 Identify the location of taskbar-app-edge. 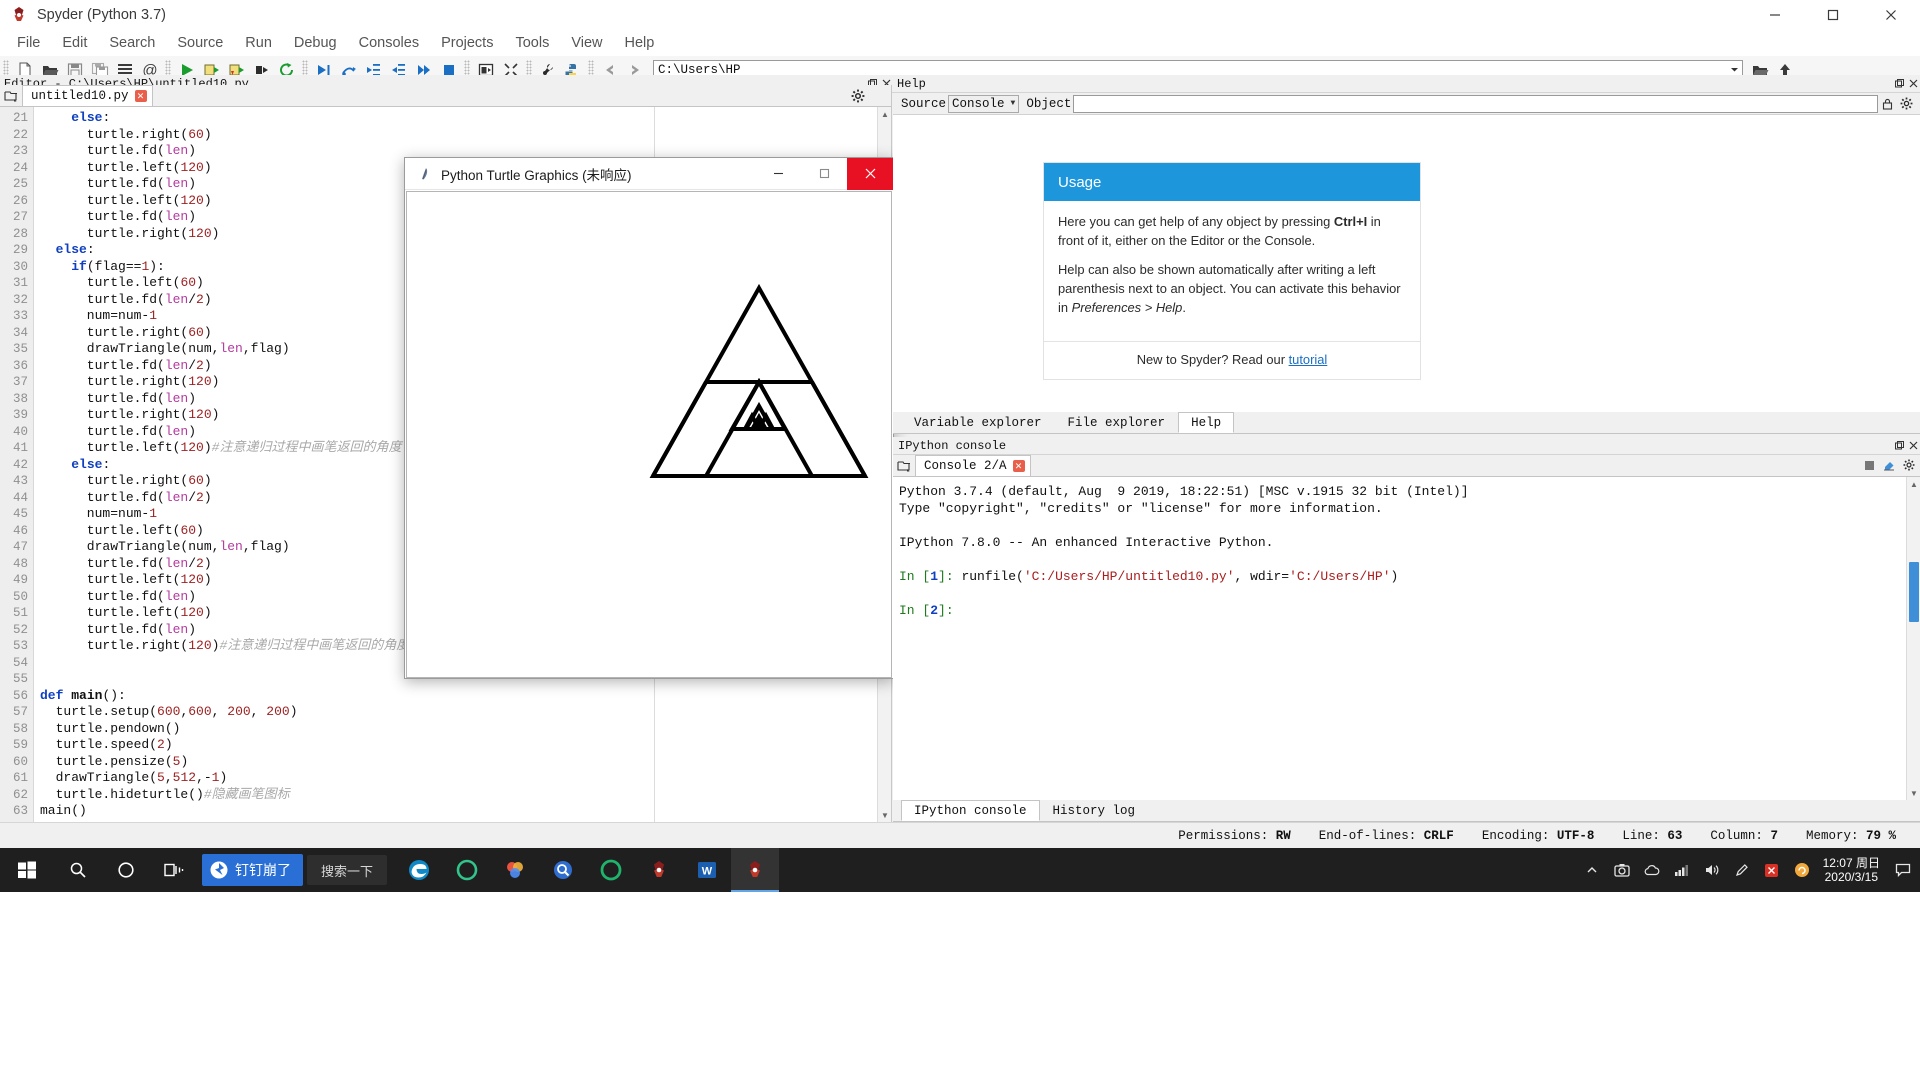
(419, 870).